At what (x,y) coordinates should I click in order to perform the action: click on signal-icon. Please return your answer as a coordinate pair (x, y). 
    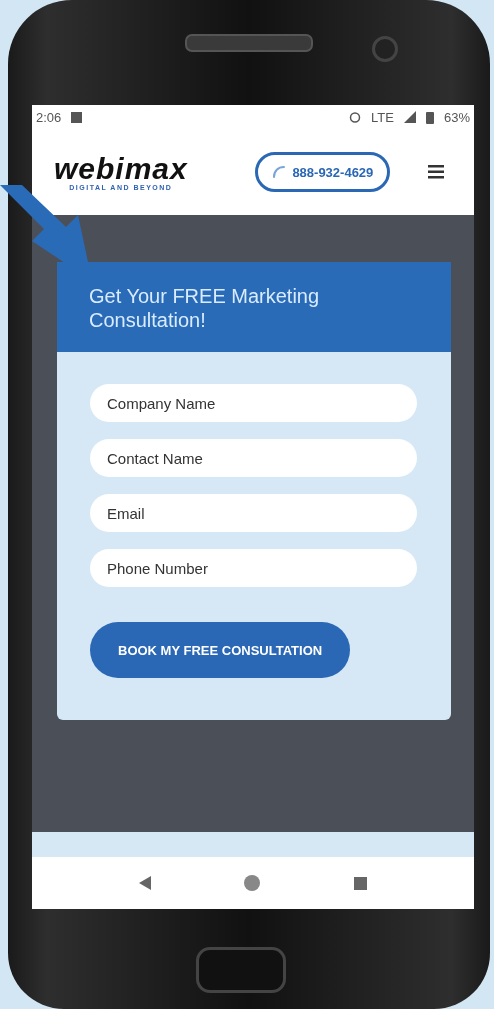
    Looking at the image, I should click on (409, 117).